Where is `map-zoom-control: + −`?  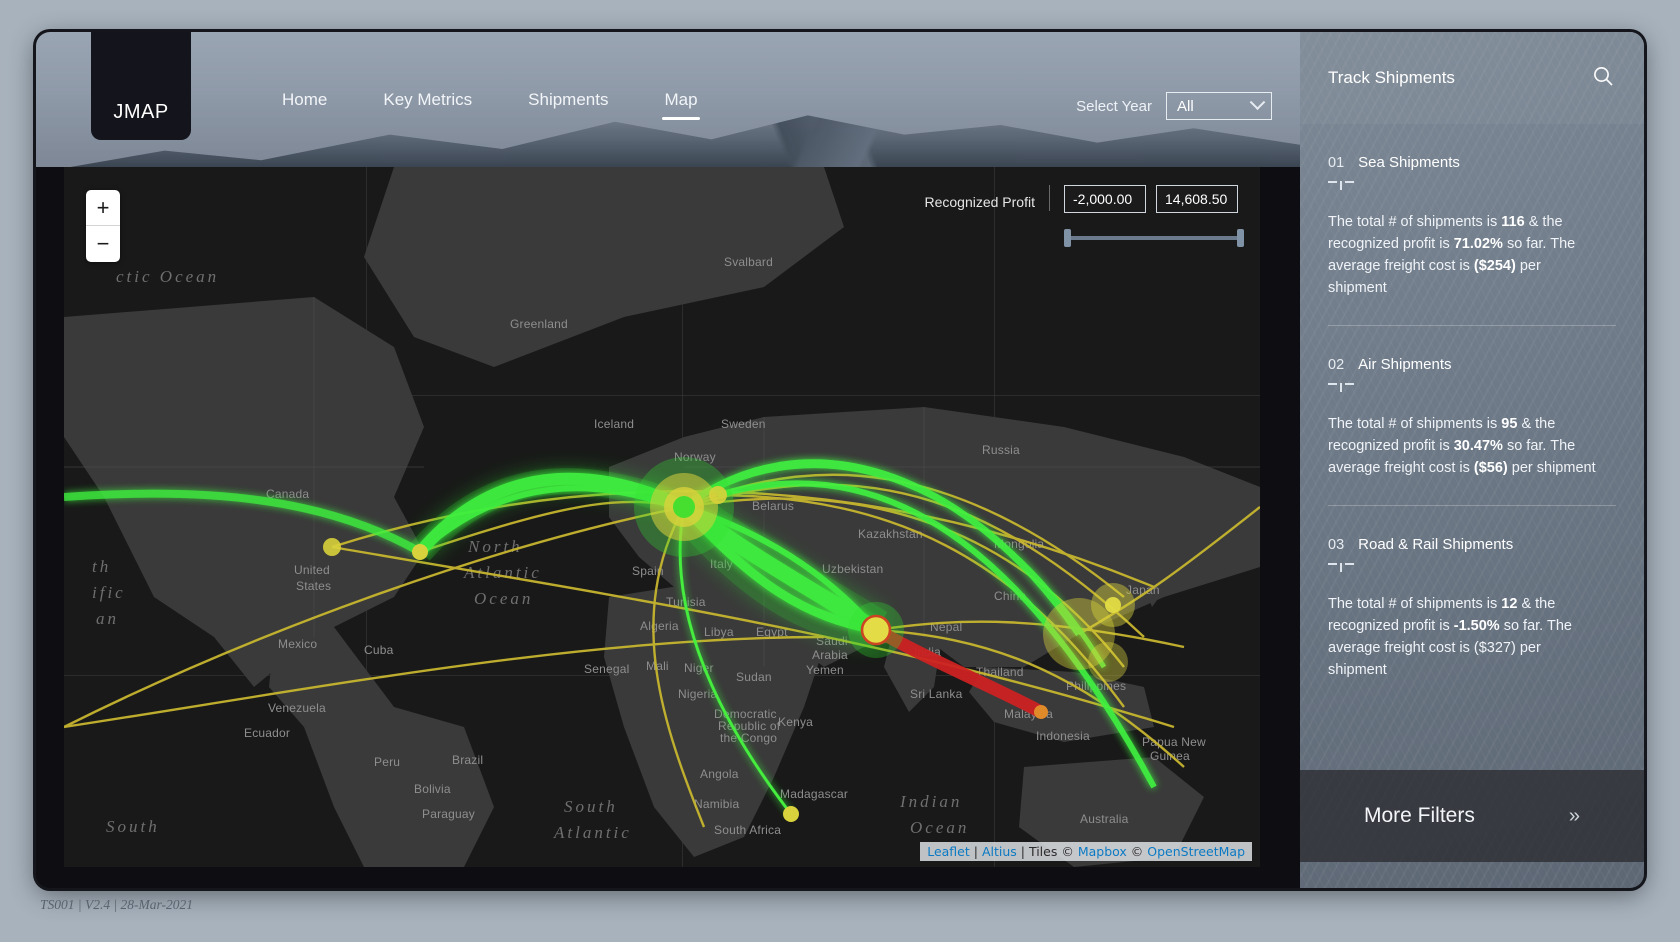 map-zoom-control: + − is located at coordinates (103, 226).